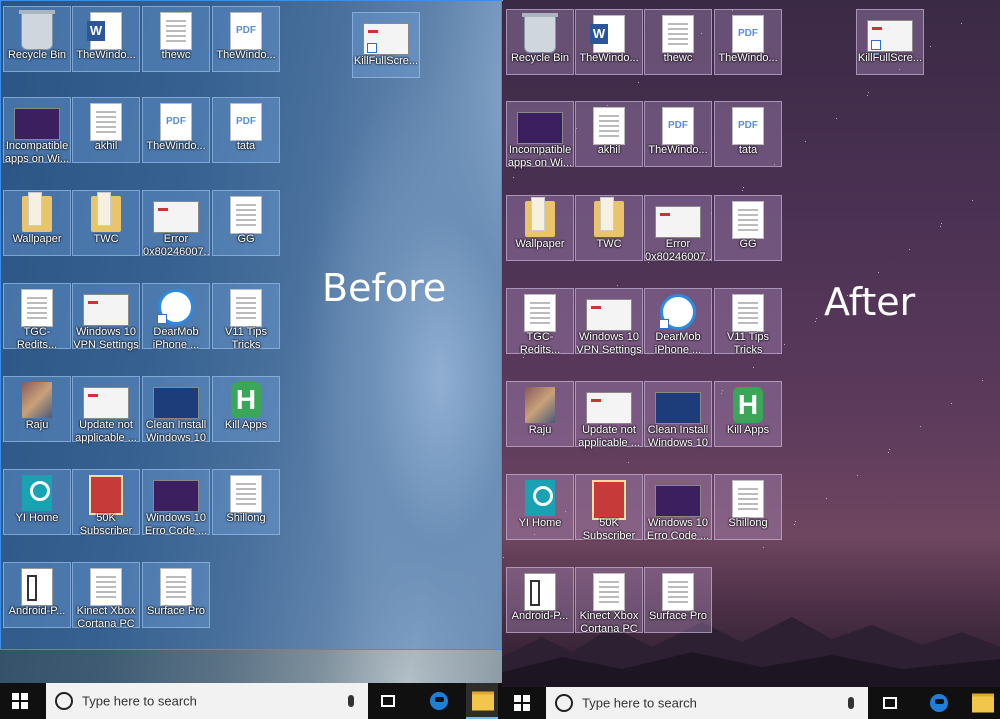 This screenshot has height=719, width=1000. What do you see at coordinates (37, 55) in the screenshot?
I see `desktop-icon-label: Recycle Bin` at bounding box center [37, 55].